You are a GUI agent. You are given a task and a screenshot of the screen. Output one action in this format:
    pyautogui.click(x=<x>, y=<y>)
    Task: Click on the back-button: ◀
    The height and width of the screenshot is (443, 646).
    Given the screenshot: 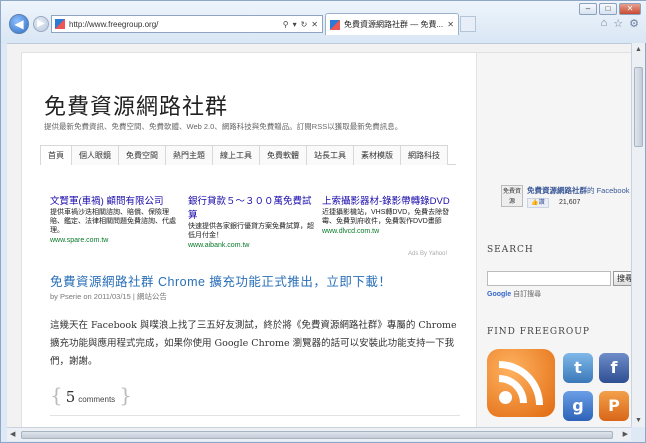 What is the action you would take?
    pyautogui.click(x=19, y=24)
    